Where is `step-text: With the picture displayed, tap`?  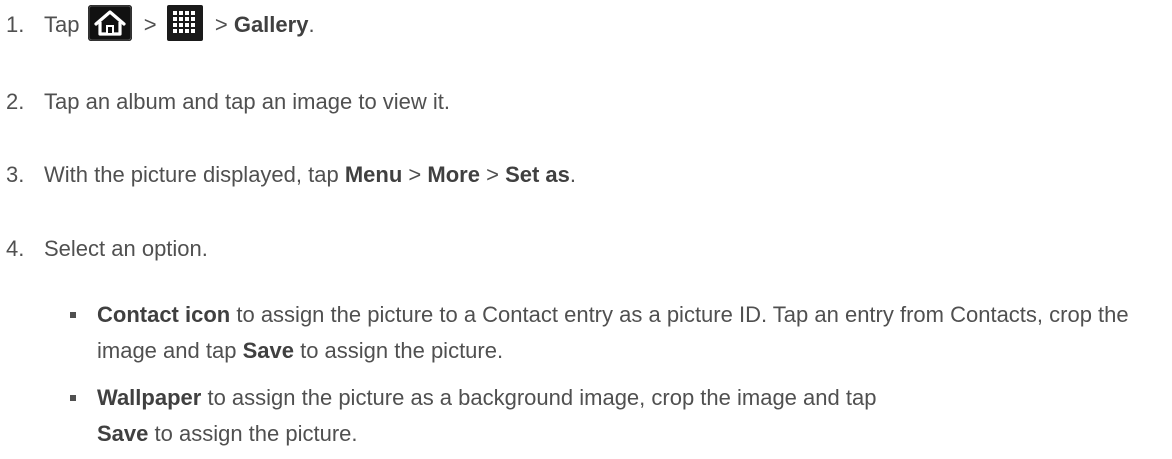 step-text: With the picture displayed, tap is located at coordinates (191, 174).